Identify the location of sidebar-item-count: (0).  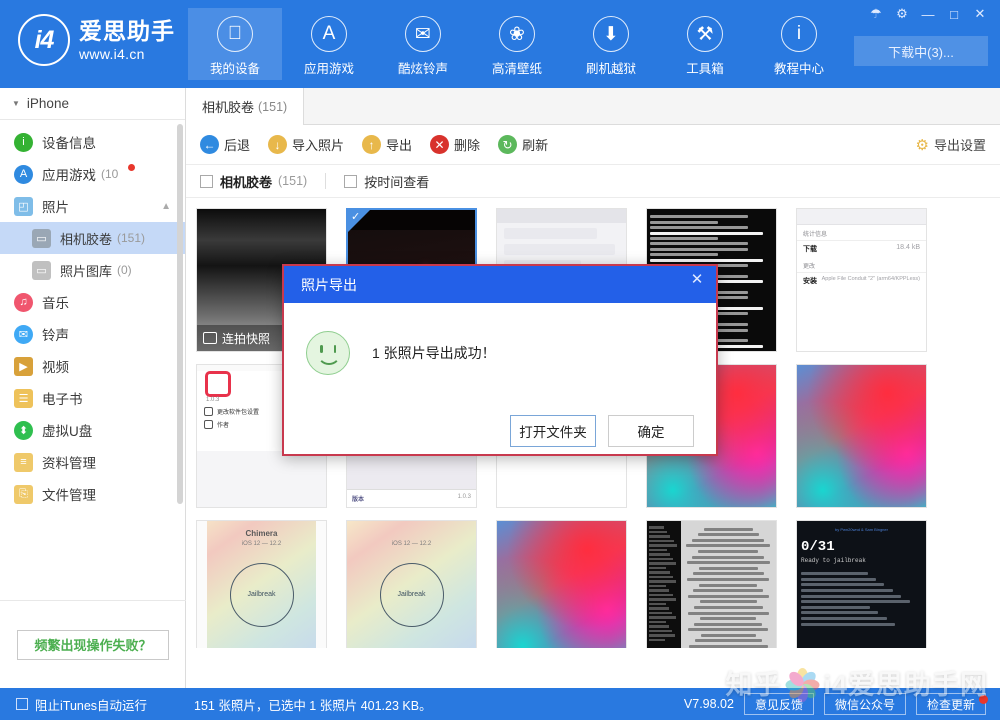
(124, 270).